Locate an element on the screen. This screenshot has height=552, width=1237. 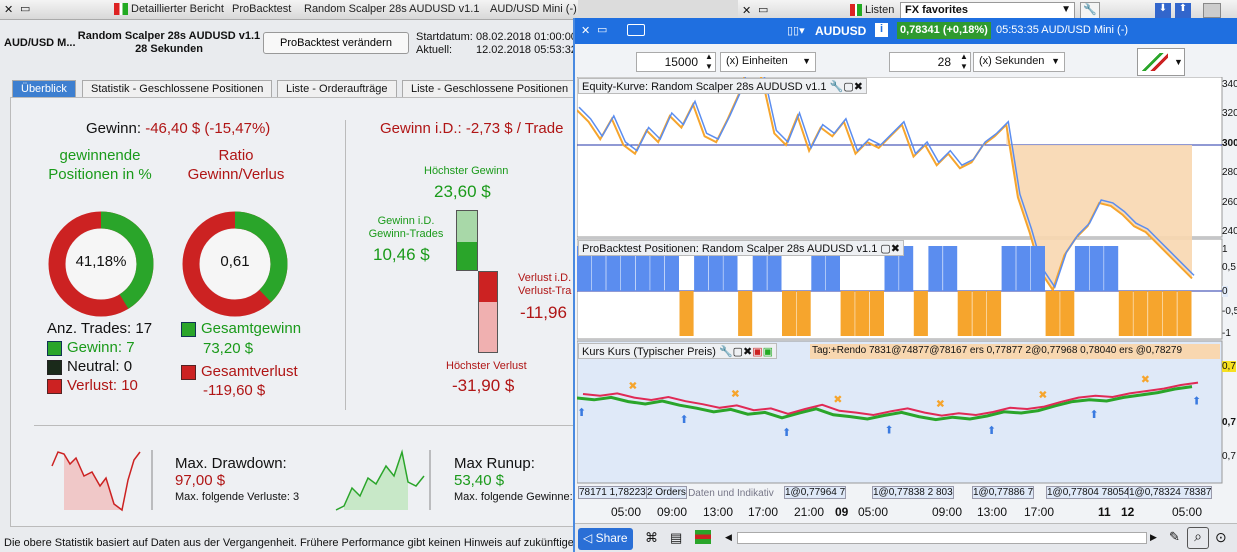
candle-icon is located at coordinates (121, 9).